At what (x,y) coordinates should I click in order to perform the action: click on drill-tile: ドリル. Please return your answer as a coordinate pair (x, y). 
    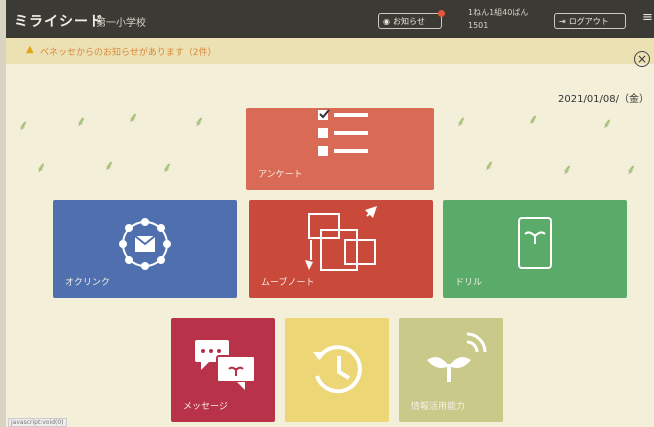
    Looking at the image, I should click on (535, 249).